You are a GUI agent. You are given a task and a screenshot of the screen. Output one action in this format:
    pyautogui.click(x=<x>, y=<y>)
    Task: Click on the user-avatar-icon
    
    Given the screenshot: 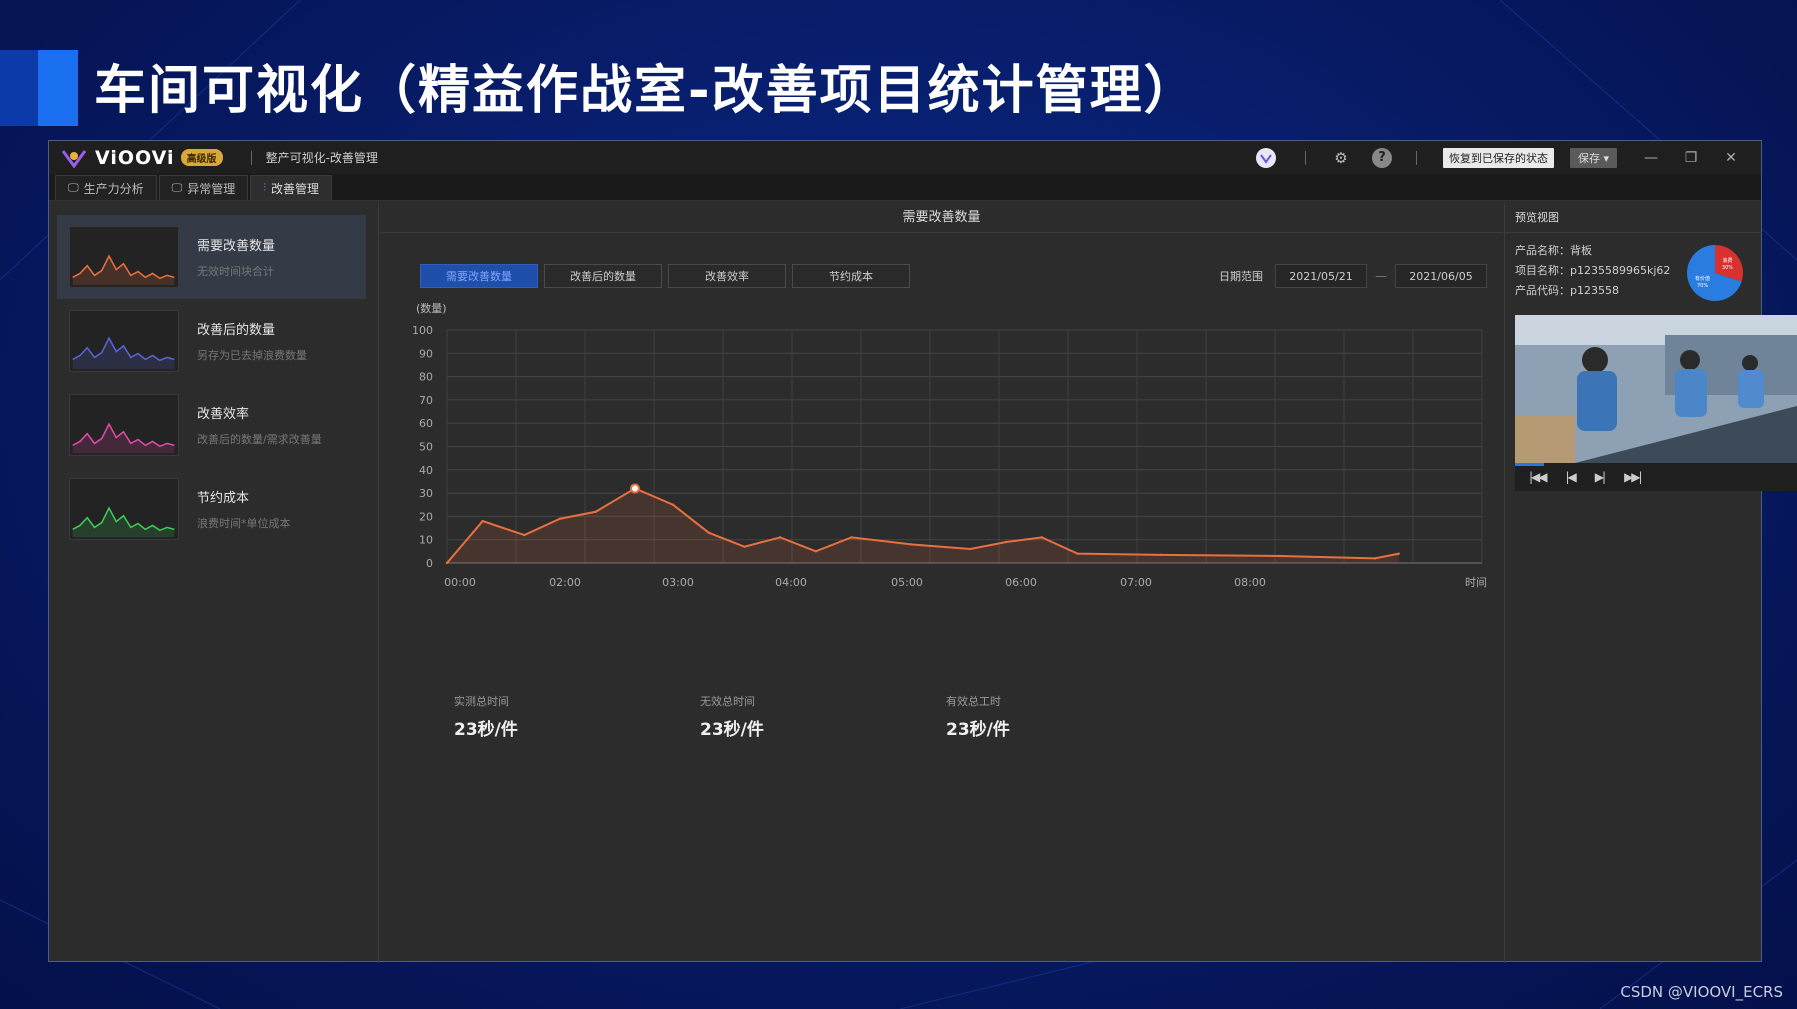 What is the action you would take?
    pyautogui.click(x=1266, y=158)
    